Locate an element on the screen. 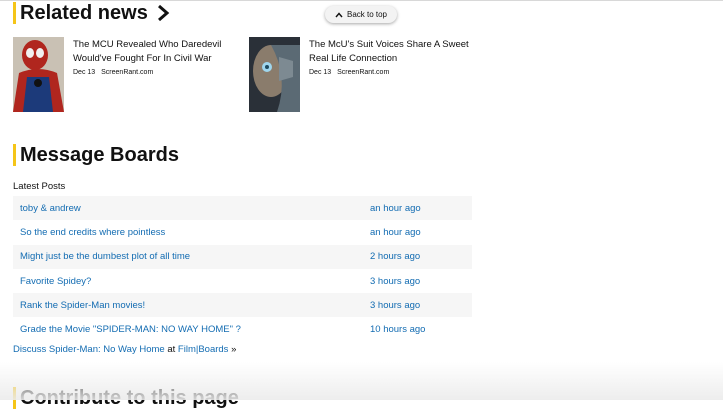 The width and height of the screenshot is (723, 409). related-news-heading: Related news is located at coordinates (91, 13).